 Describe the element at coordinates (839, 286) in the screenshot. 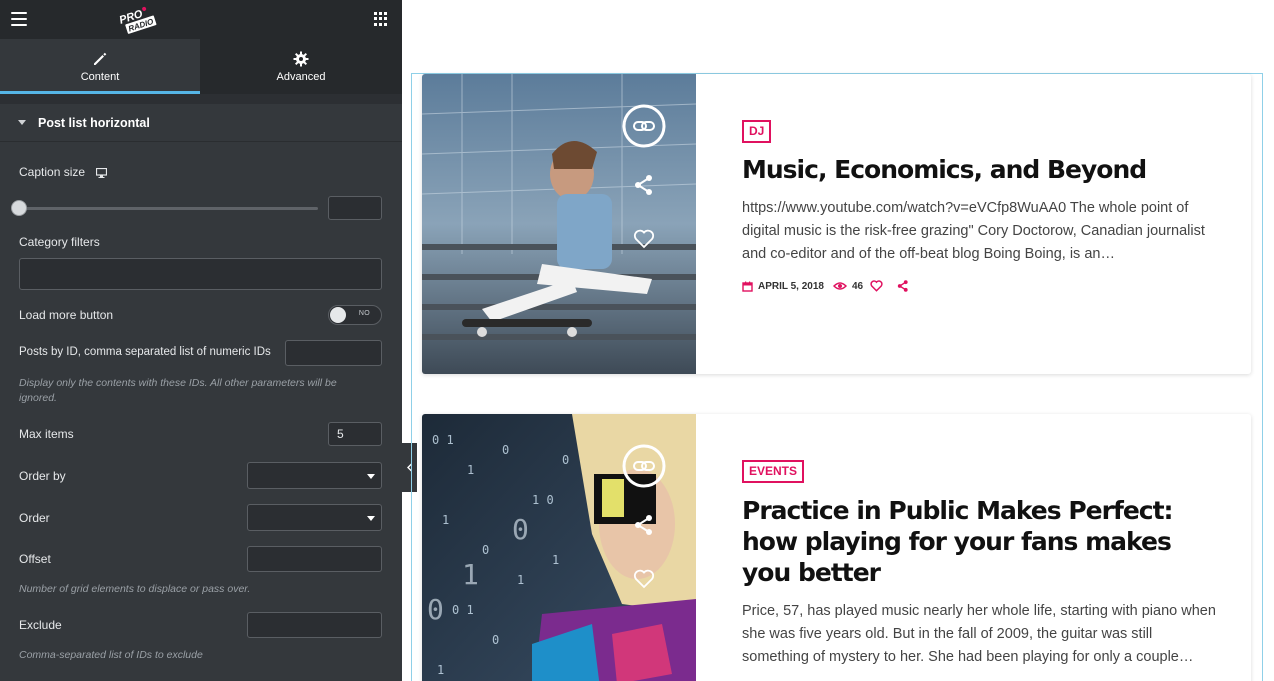

I see `eye-icon` at that location.